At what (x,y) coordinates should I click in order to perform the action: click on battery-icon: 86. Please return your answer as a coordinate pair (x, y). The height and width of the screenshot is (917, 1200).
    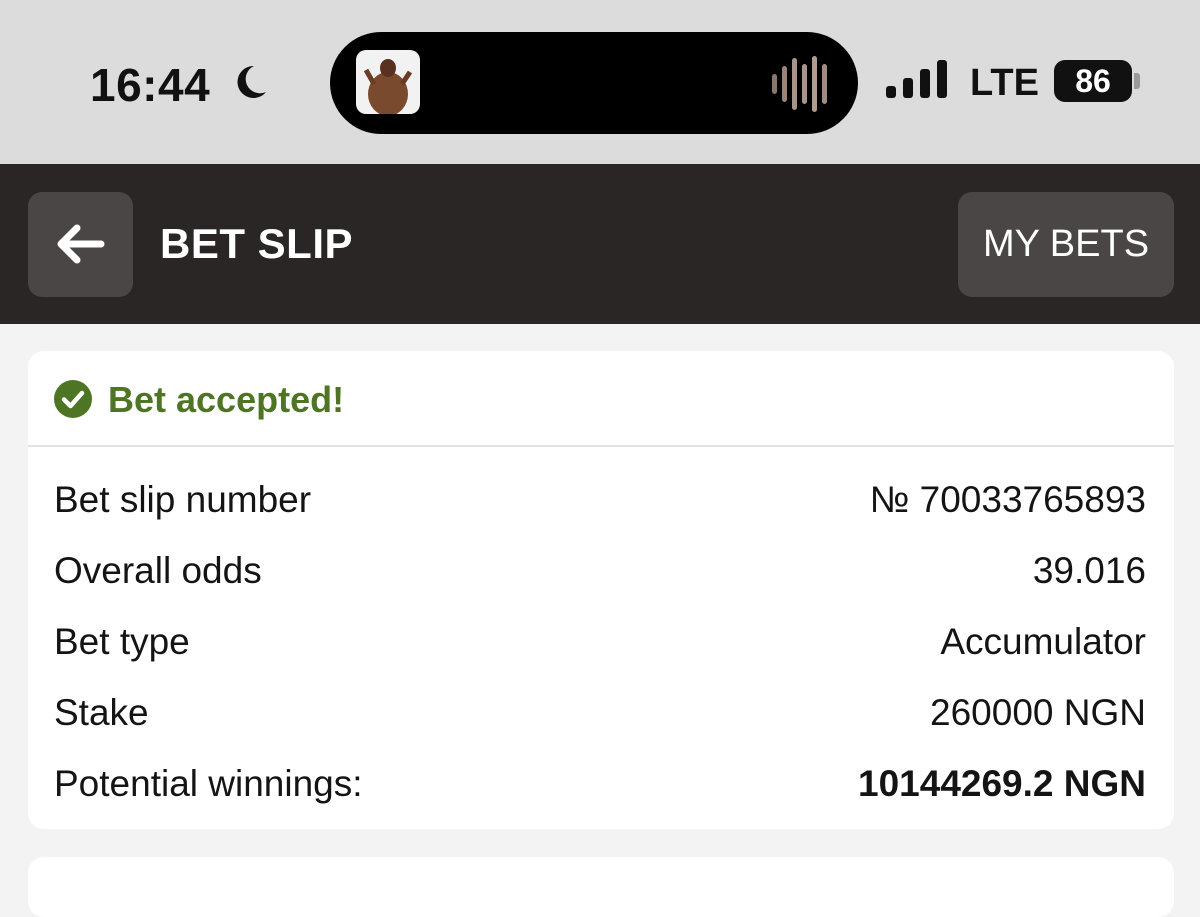
    Looking at the image, I should click on (1097, 81).